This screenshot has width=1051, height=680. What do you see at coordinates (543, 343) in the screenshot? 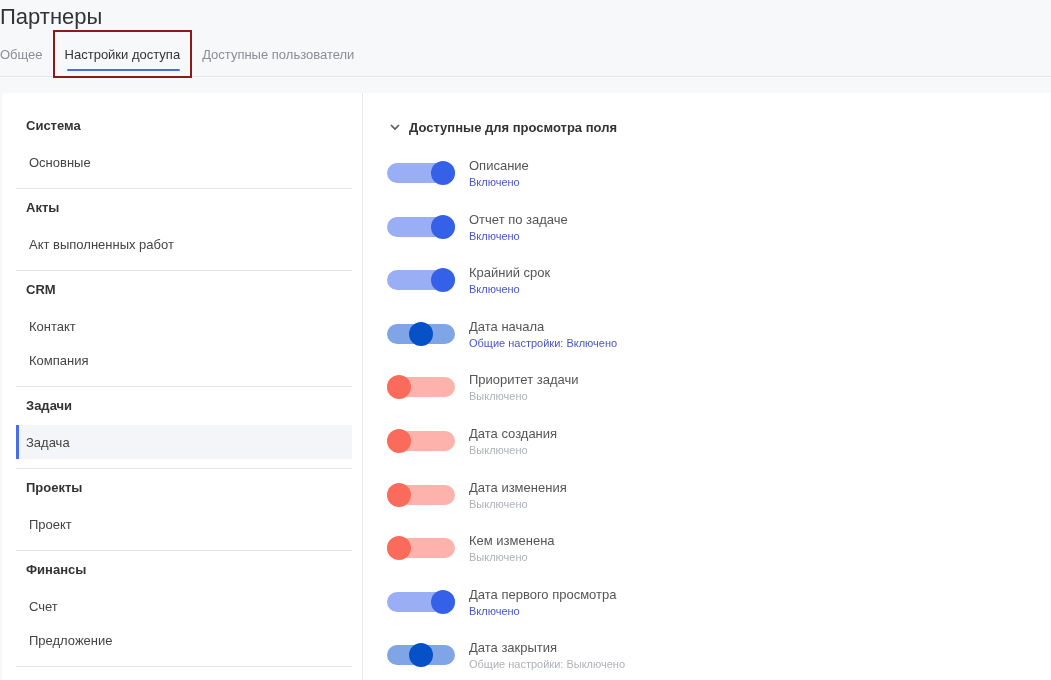
I see `field-status: Общие настройки: Включено` at bounding box center [543, 343].